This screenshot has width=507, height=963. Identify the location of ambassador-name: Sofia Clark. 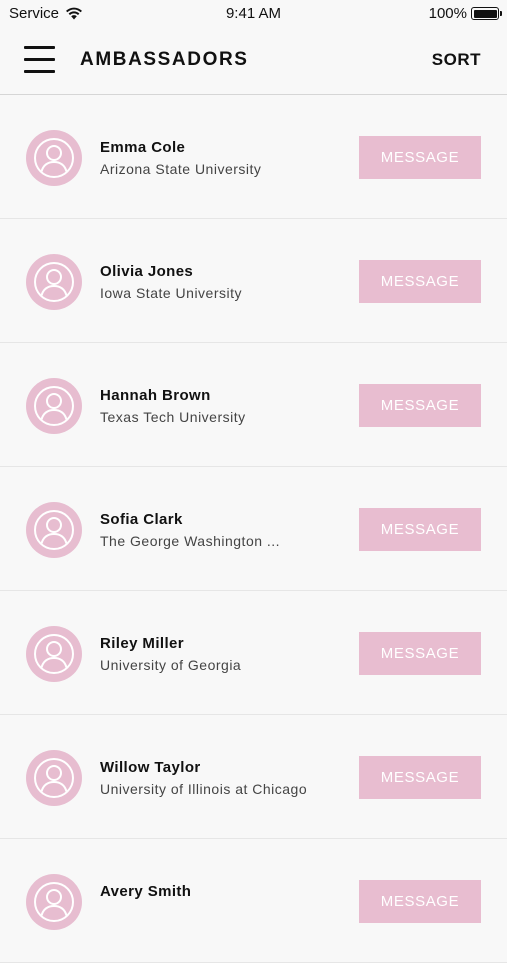
(141, 519).